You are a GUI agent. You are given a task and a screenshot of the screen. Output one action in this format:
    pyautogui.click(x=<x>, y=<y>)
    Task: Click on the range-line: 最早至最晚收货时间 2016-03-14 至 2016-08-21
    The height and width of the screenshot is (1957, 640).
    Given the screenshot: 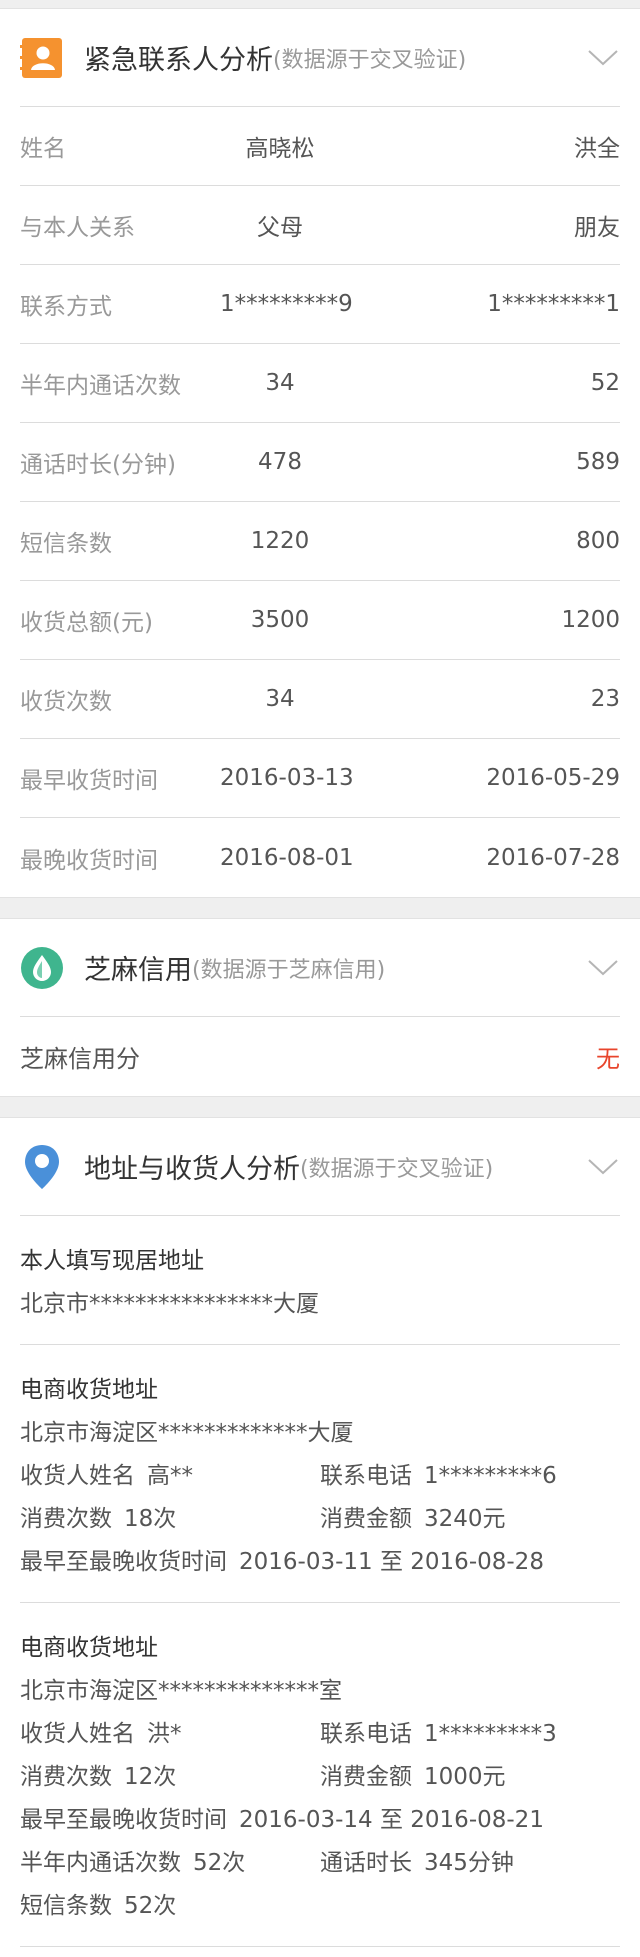 What is the action you would take?
    pyautogui.click(x=320, y=1820)
    